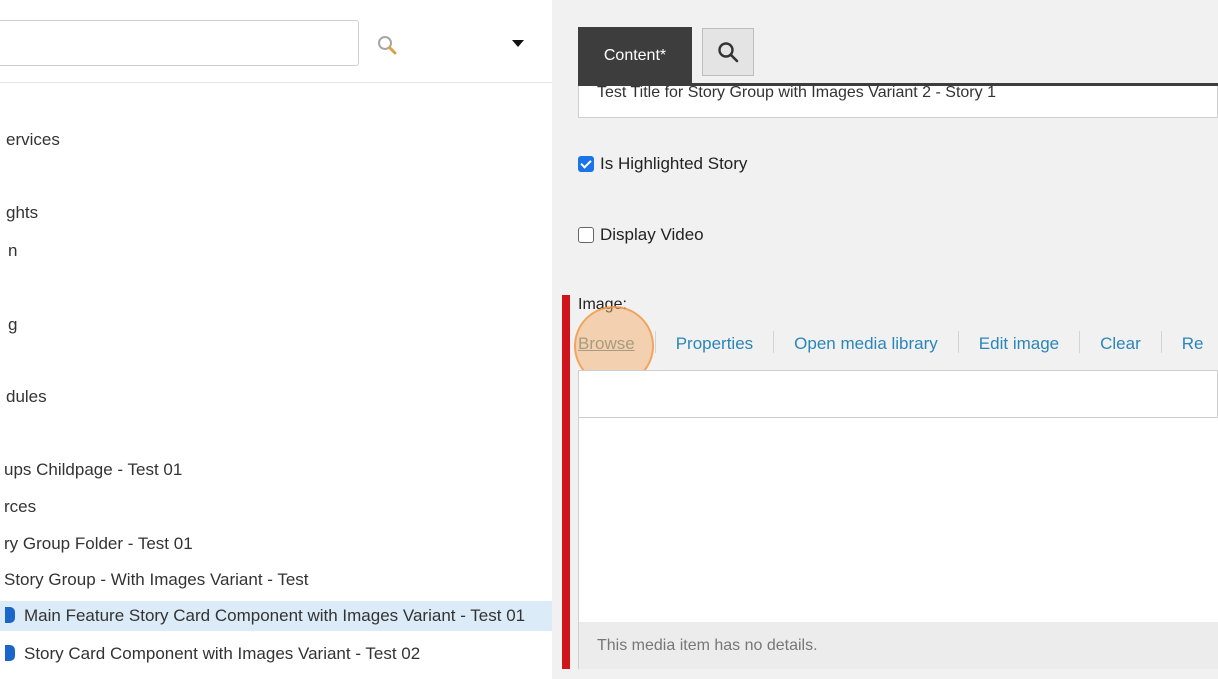  I want to click on tree-item: g, so click(8, 325).